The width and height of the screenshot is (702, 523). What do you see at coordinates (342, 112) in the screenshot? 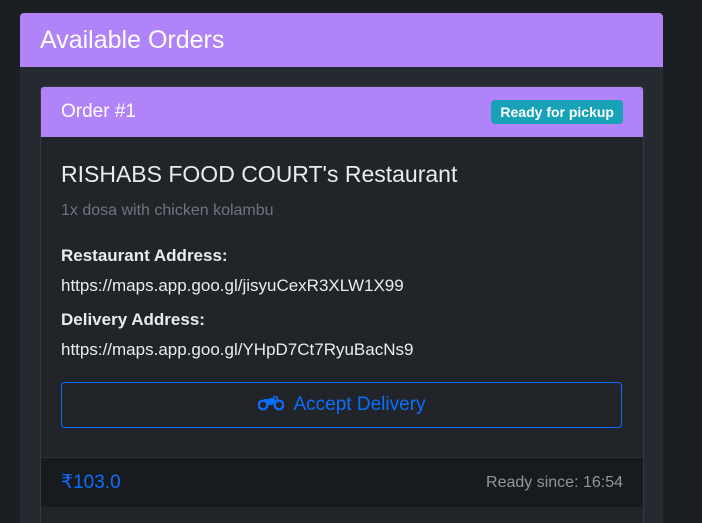
I see `order-card-header: Order #1 Ready for pickup` at bounding box center [342, 112].